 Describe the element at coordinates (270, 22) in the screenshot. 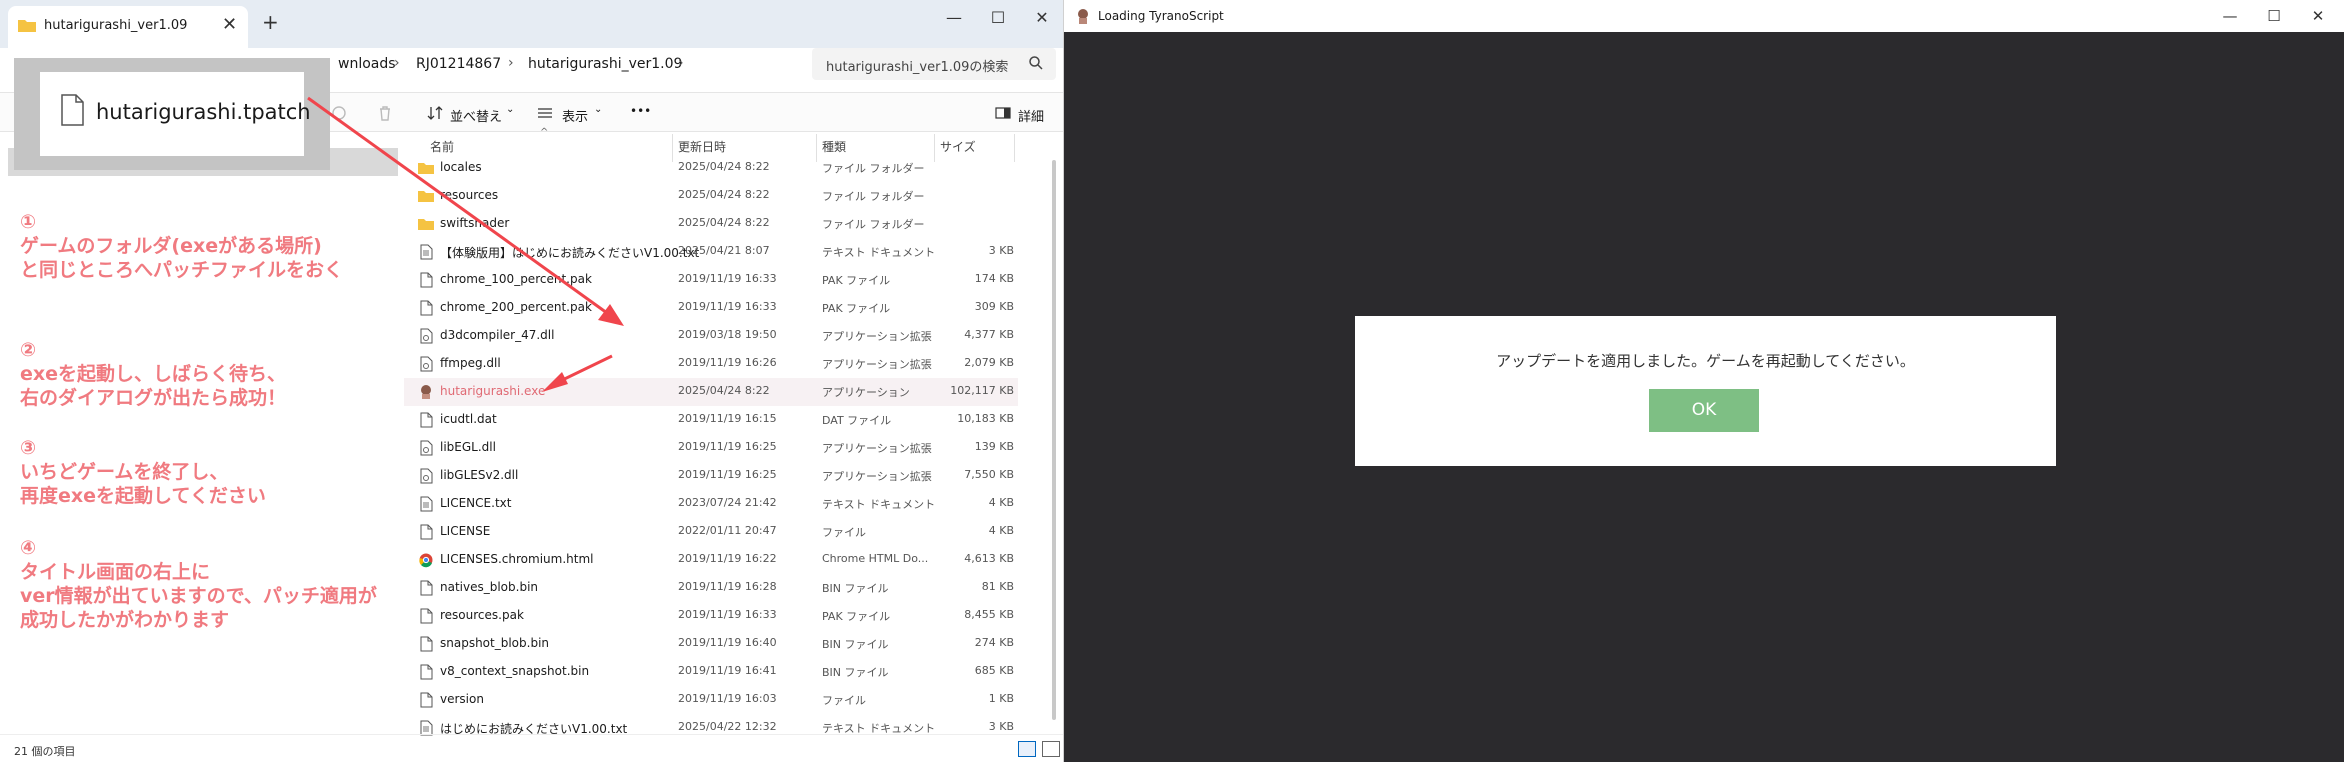

I see `new-tab-button: +` at that location.